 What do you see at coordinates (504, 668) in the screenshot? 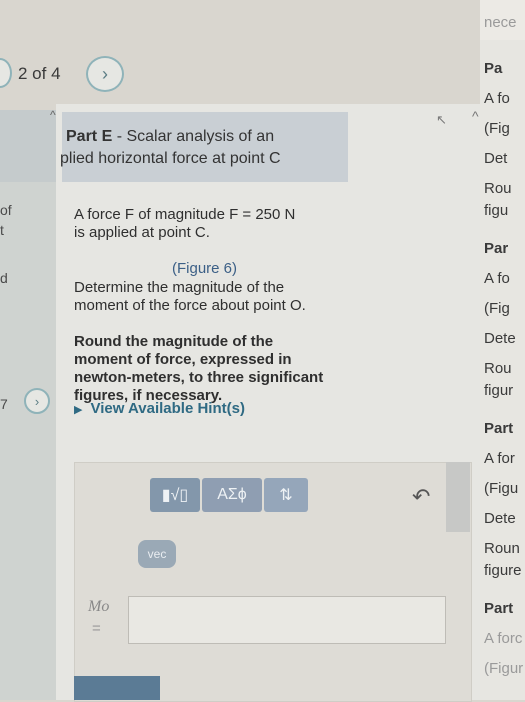
I see `right-panel-text: (Figur` at bounding box center [504, 668].